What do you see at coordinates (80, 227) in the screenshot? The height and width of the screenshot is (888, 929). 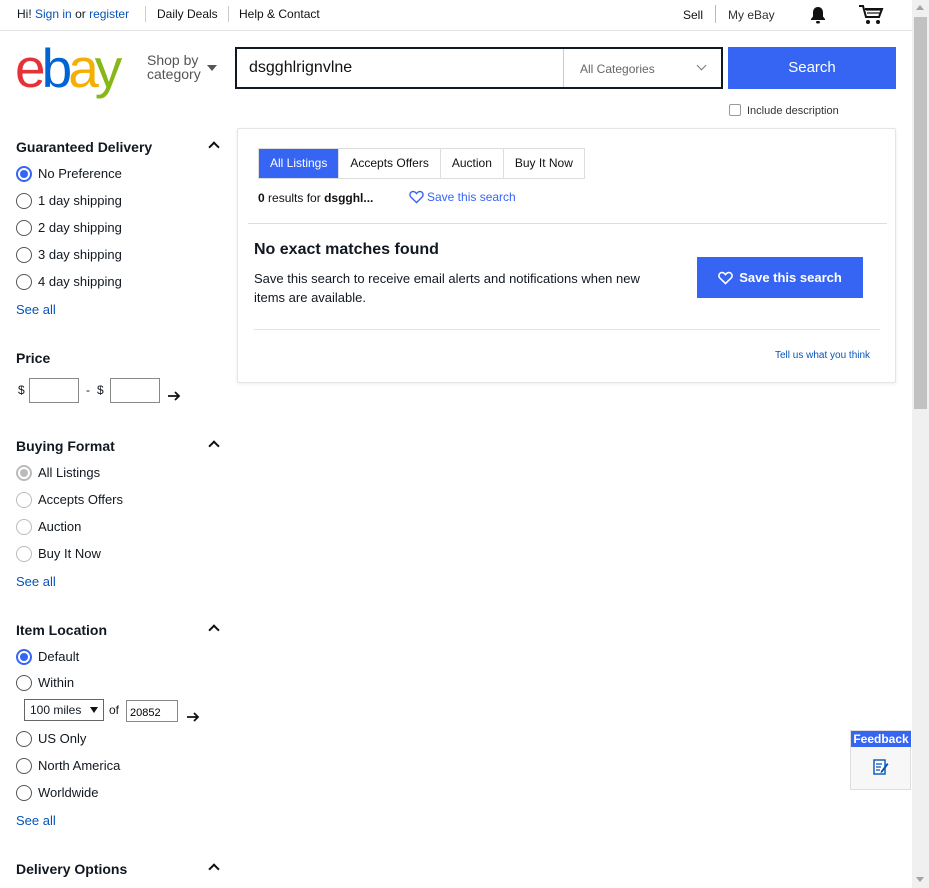 I see `delivery-option-label: 2 day shipping` at bounding box center [80, 227].